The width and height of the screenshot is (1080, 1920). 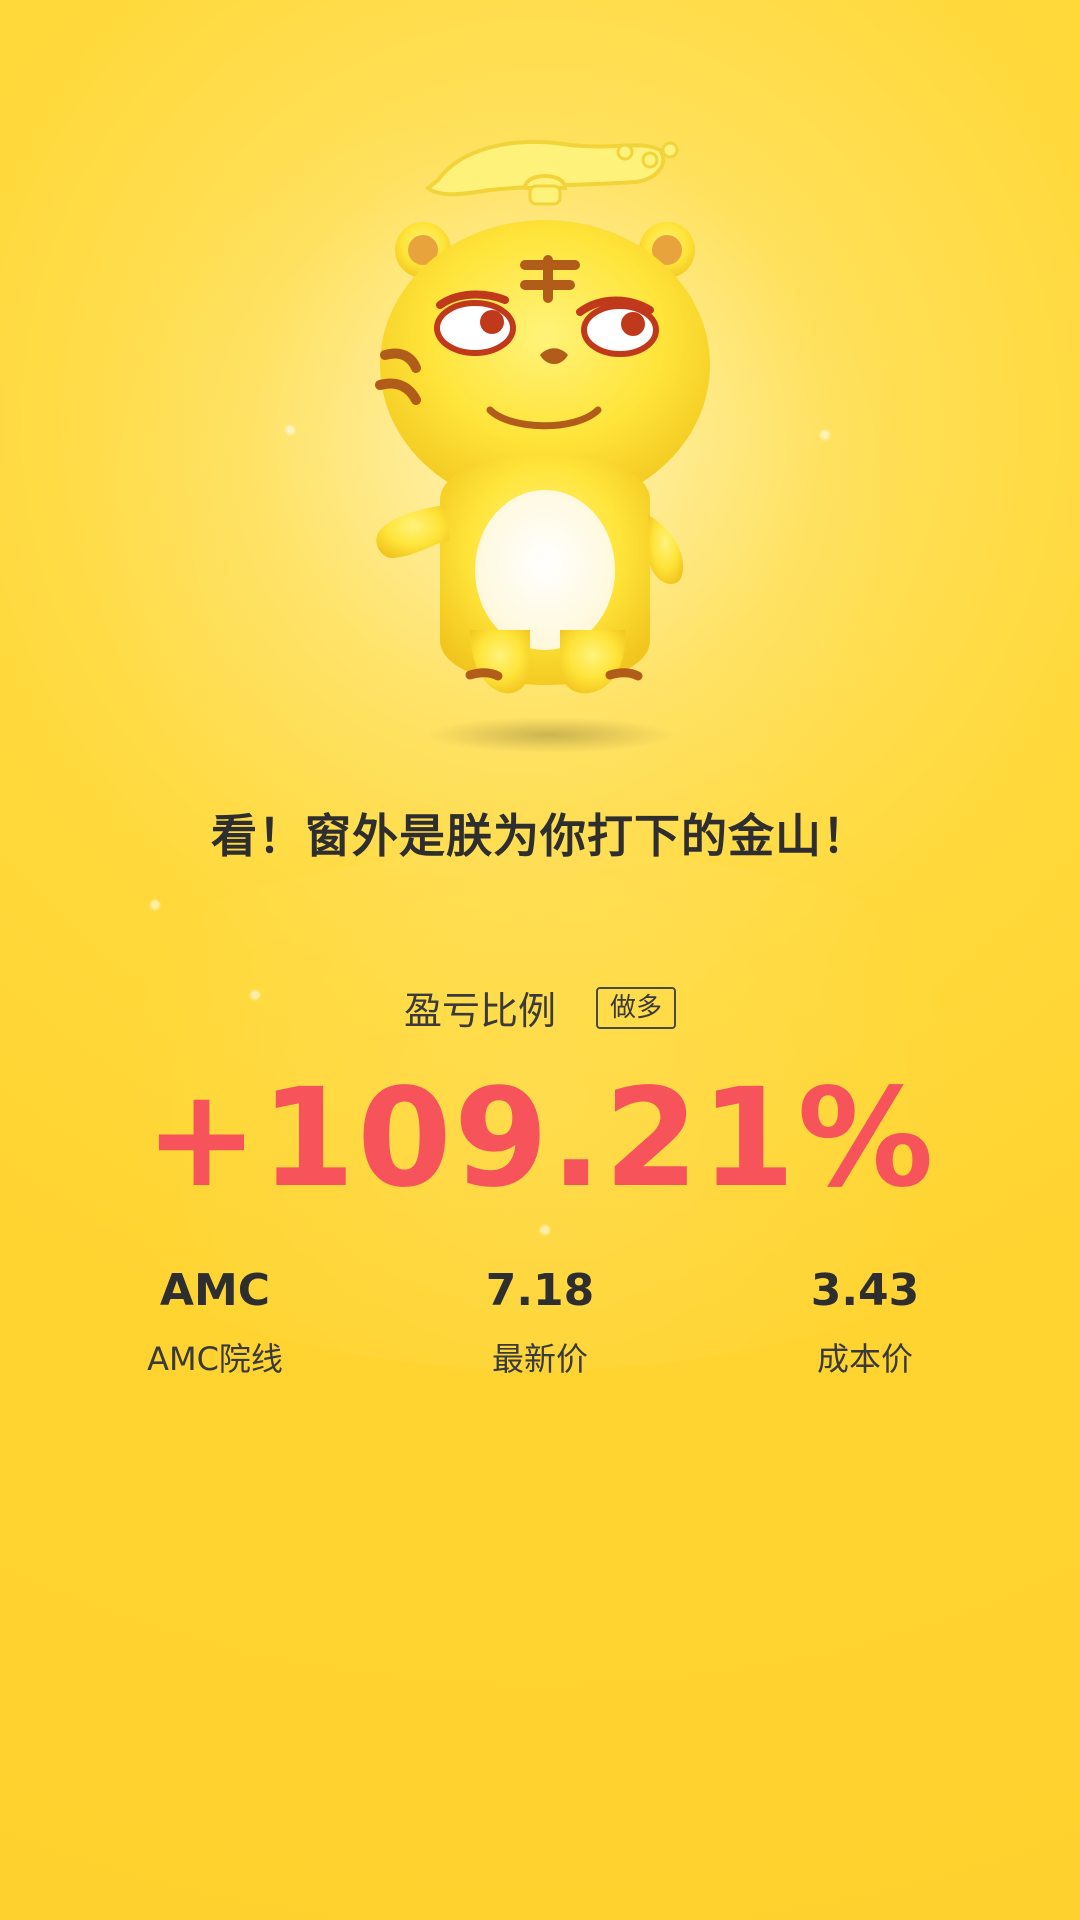 What do you see at coordinates (215, 1359) in the screenshot?
I see `stat-ticker-label: AMC院线` at bounding box center [215, 1359].